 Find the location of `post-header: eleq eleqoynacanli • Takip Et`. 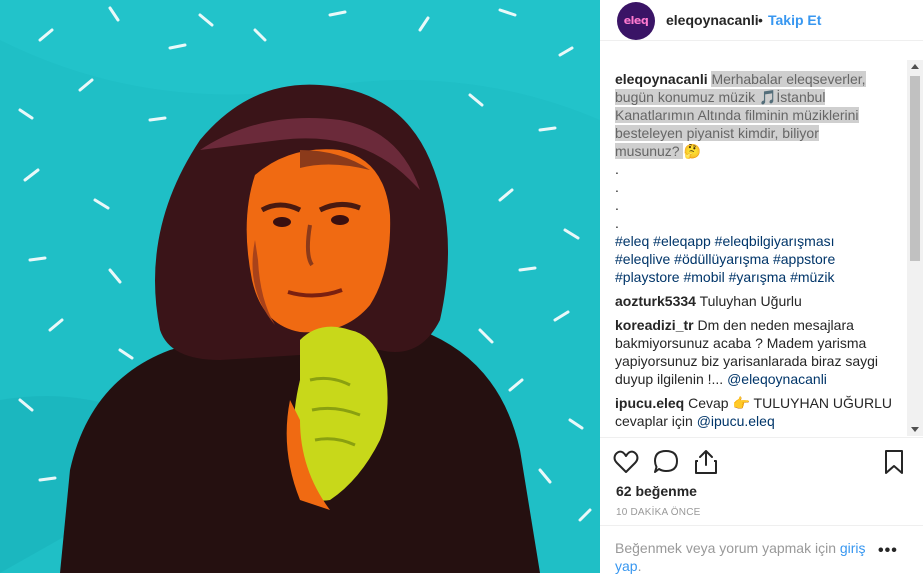

post-header: eleq eleqoynacanli • Takip Et is located at coordinates (761, 20).